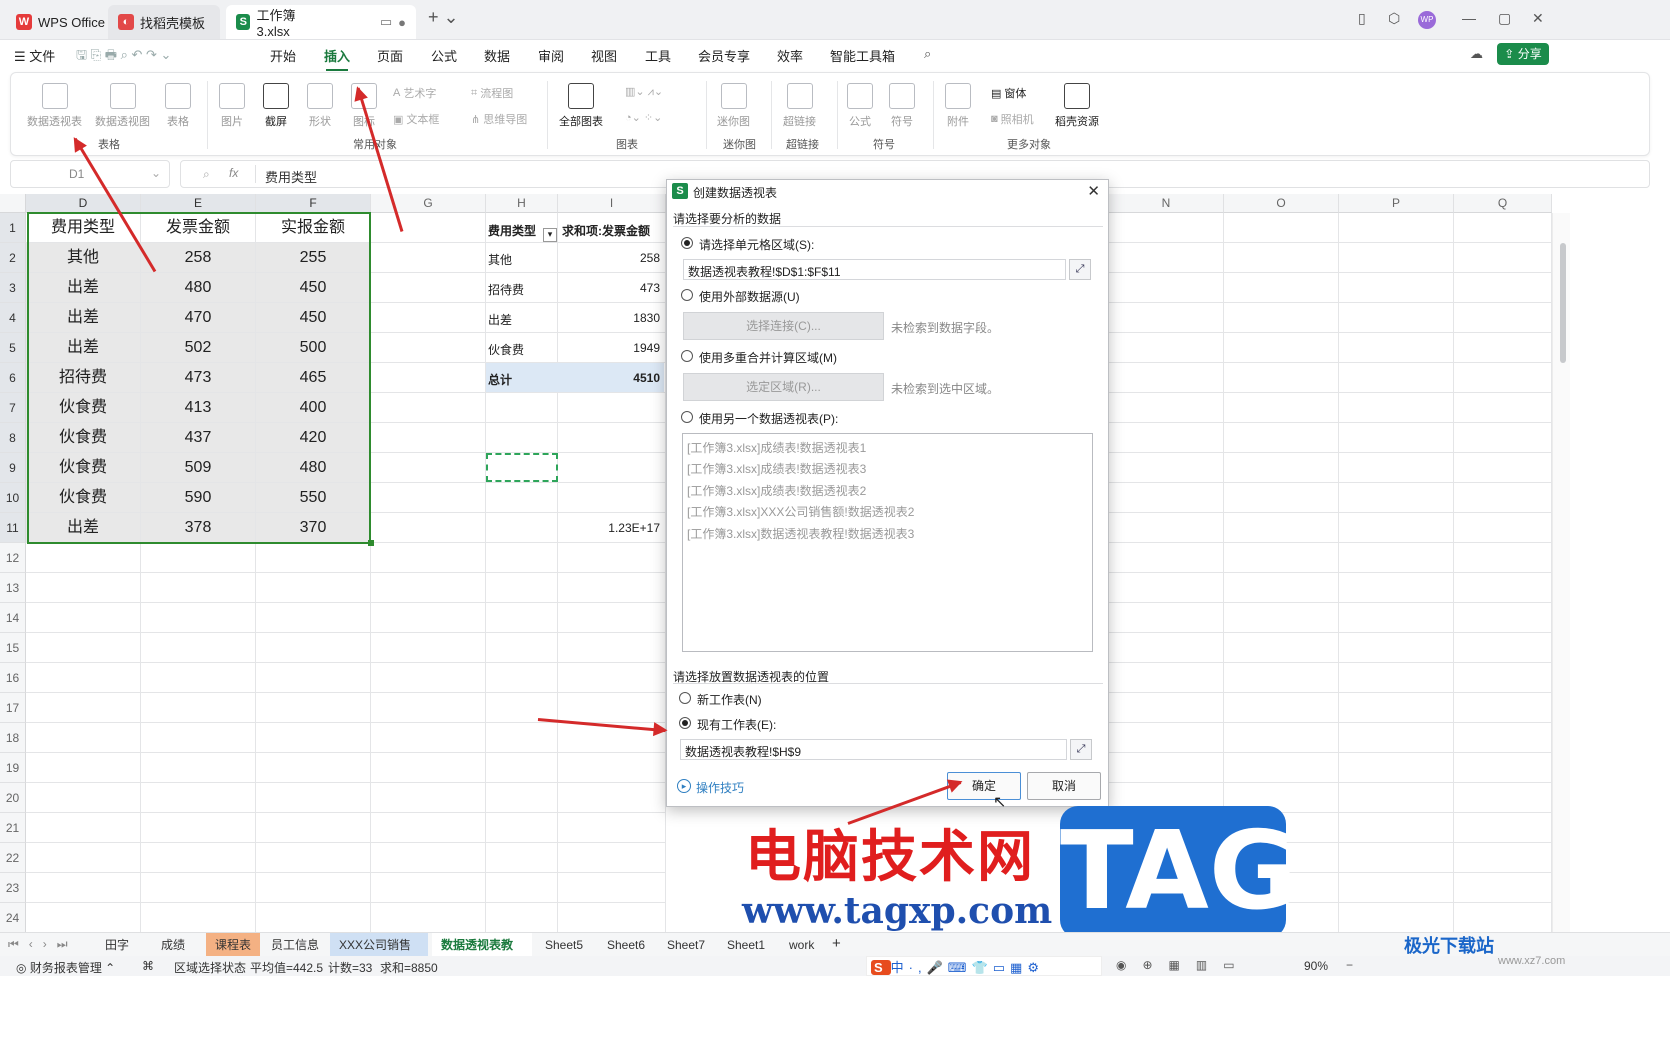 This screenshot has width=1670, height=1040. I want to click on row-header: 5, so click(13, 348).